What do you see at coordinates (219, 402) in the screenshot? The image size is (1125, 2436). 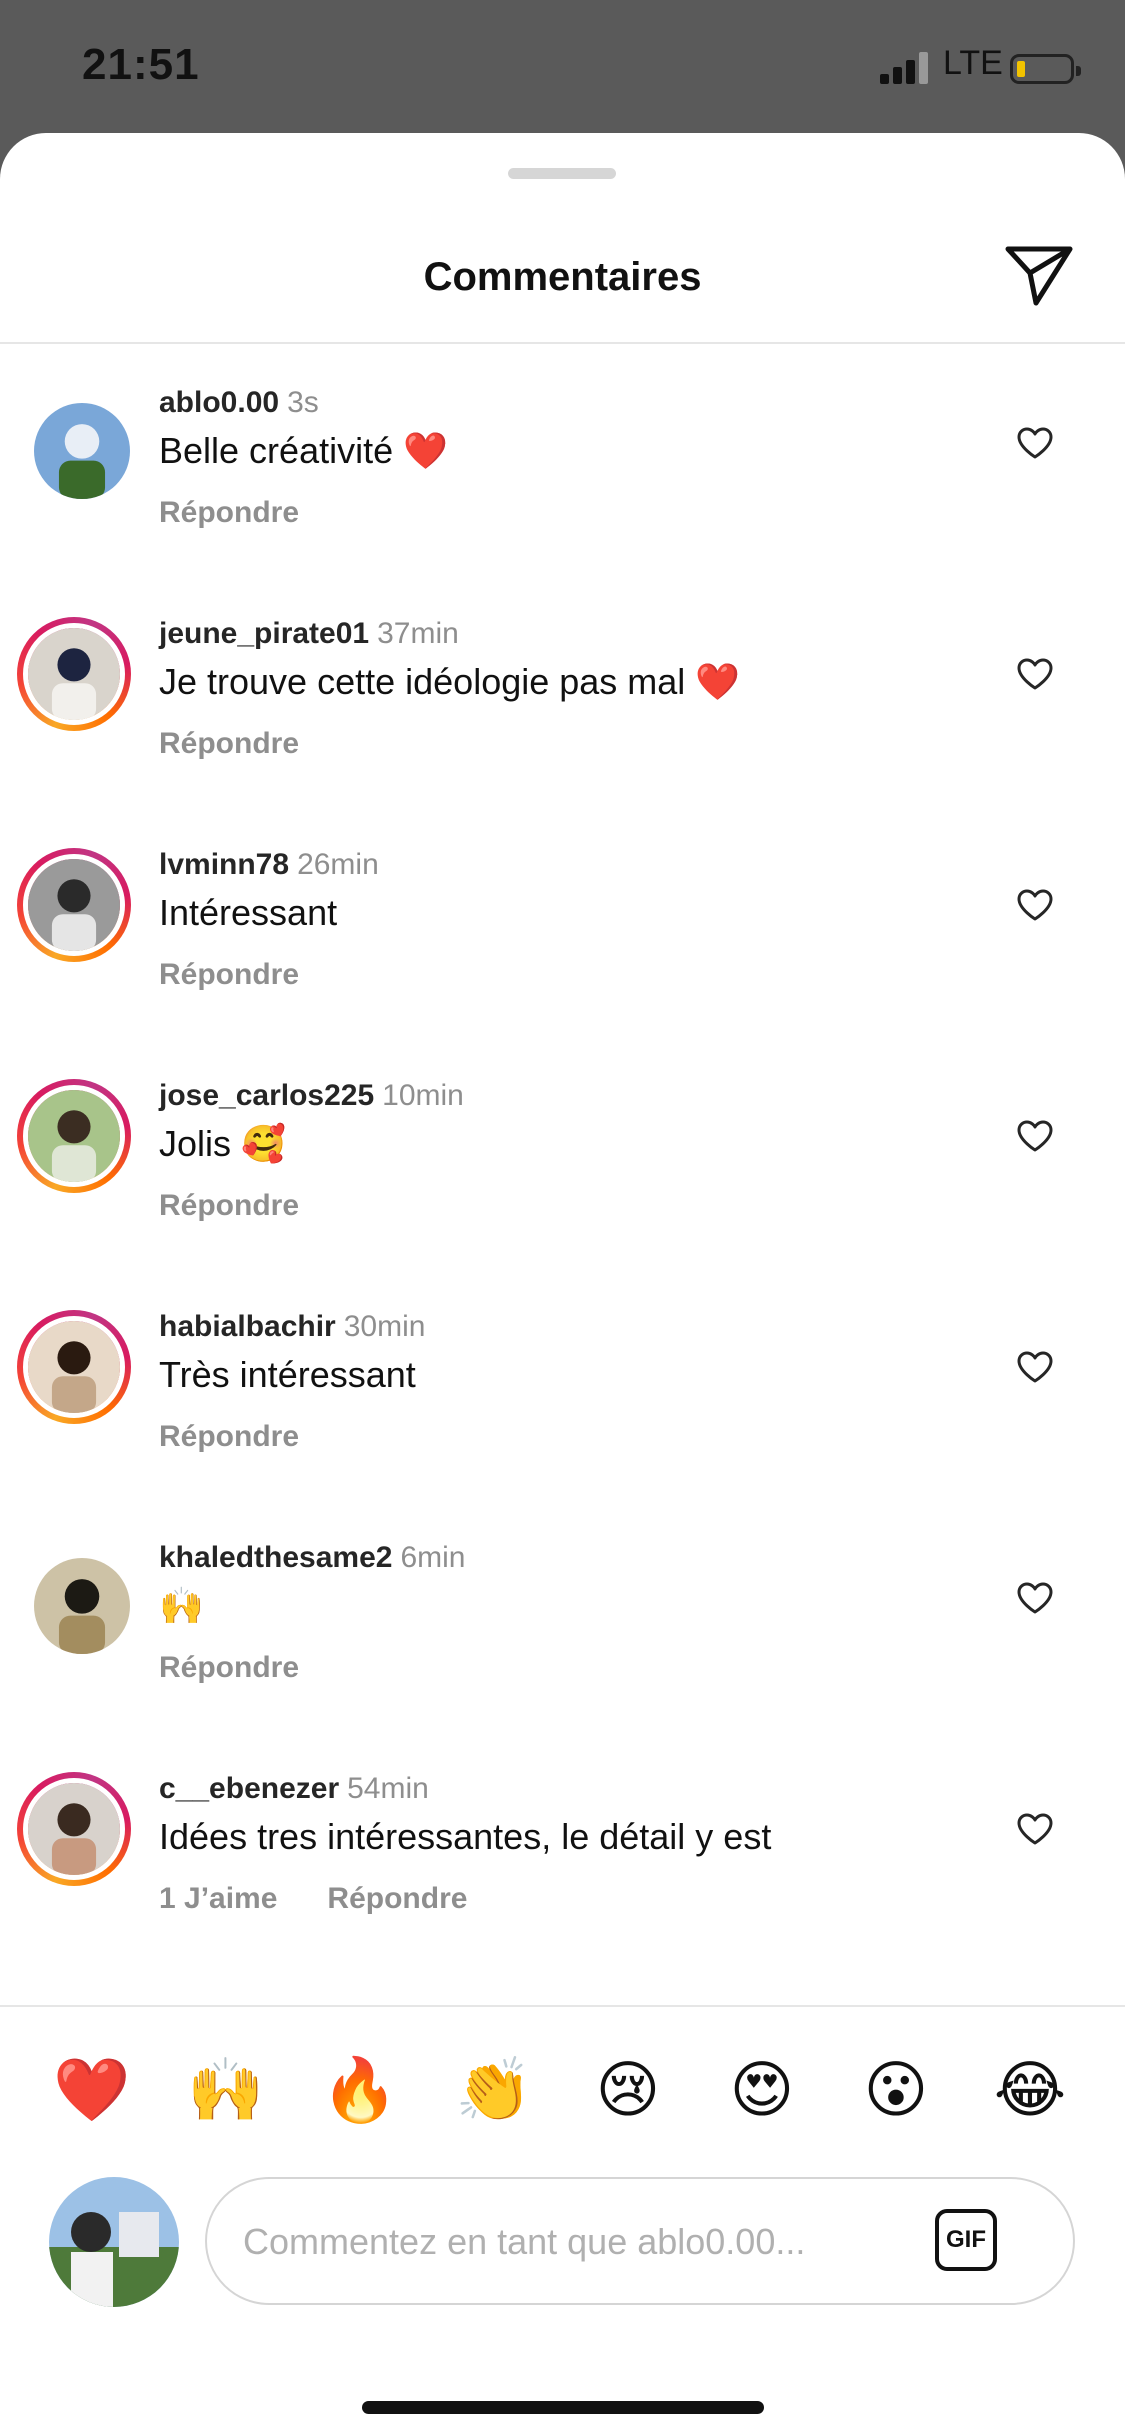 I see `comment-username: ablo0.00` at bounding box center [219, 402].